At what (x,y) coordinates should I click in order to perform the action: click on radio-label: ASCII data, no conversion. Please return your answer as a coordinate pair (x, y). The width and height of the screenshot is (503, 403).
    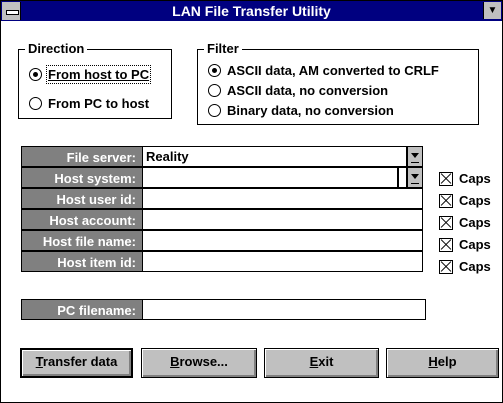
    Looking at the image, I should click on (308, 90).